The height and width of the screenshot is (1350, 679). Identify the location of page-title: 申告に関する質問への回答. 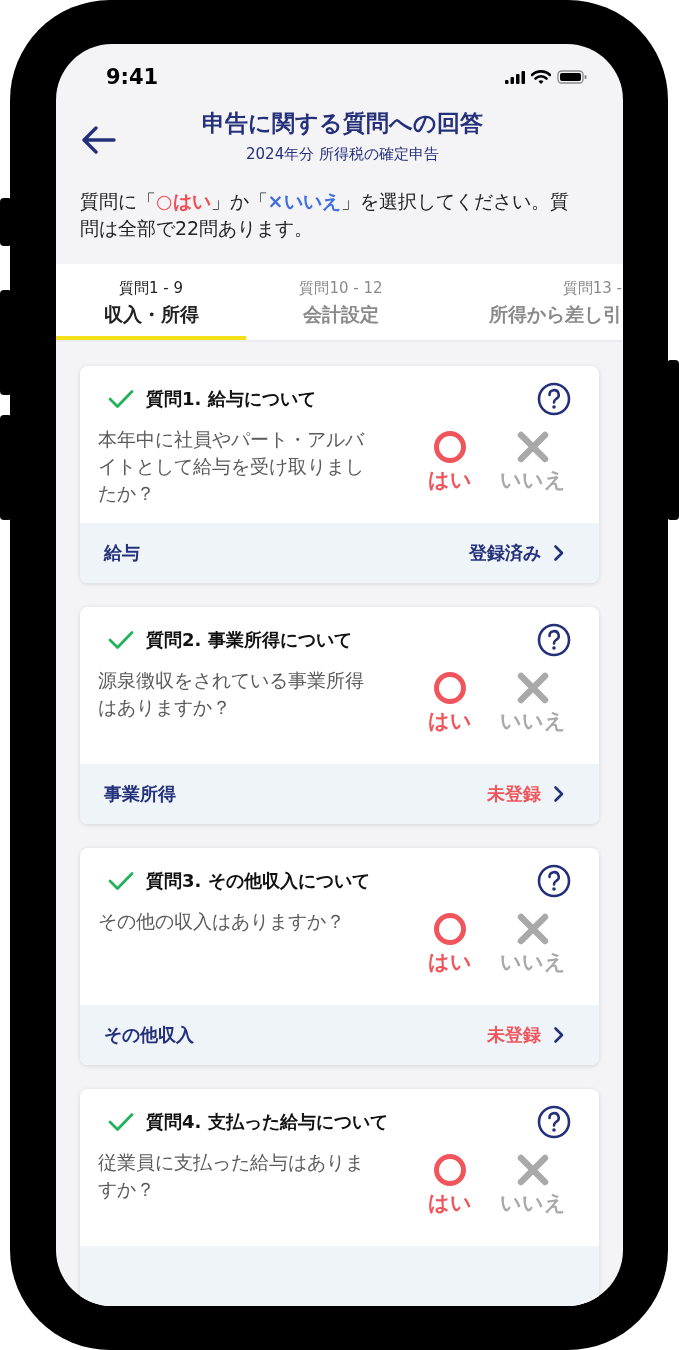
(342, 123).